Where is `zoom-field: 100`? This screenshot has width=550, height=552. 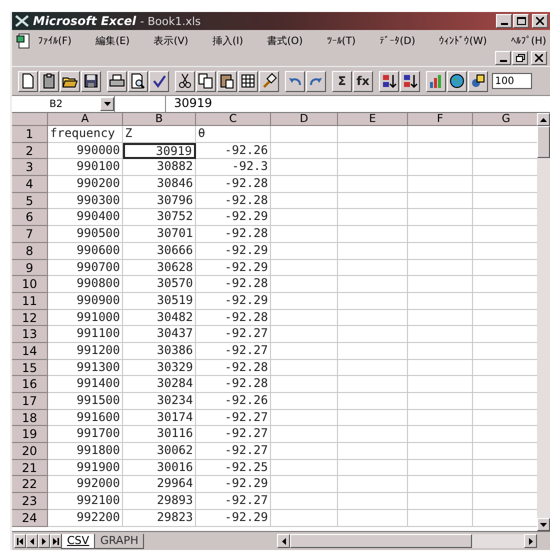 zoom-field: 100 is located at coordinates (512, 81).